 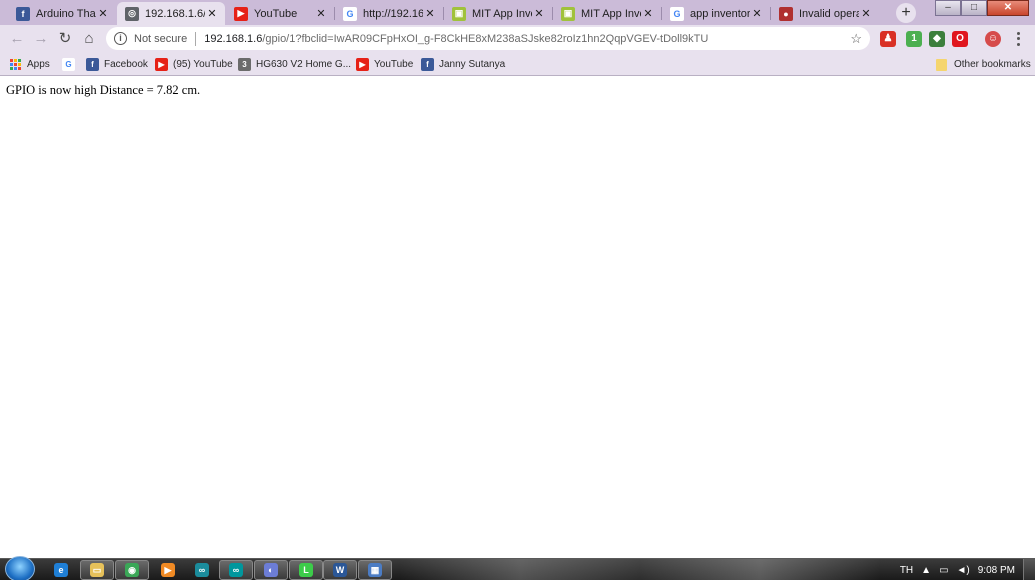 What do you see at coordinates (996, 570) in the screenshot?
I see `clock: 9:08 PM` at bounding box center [996, 570].